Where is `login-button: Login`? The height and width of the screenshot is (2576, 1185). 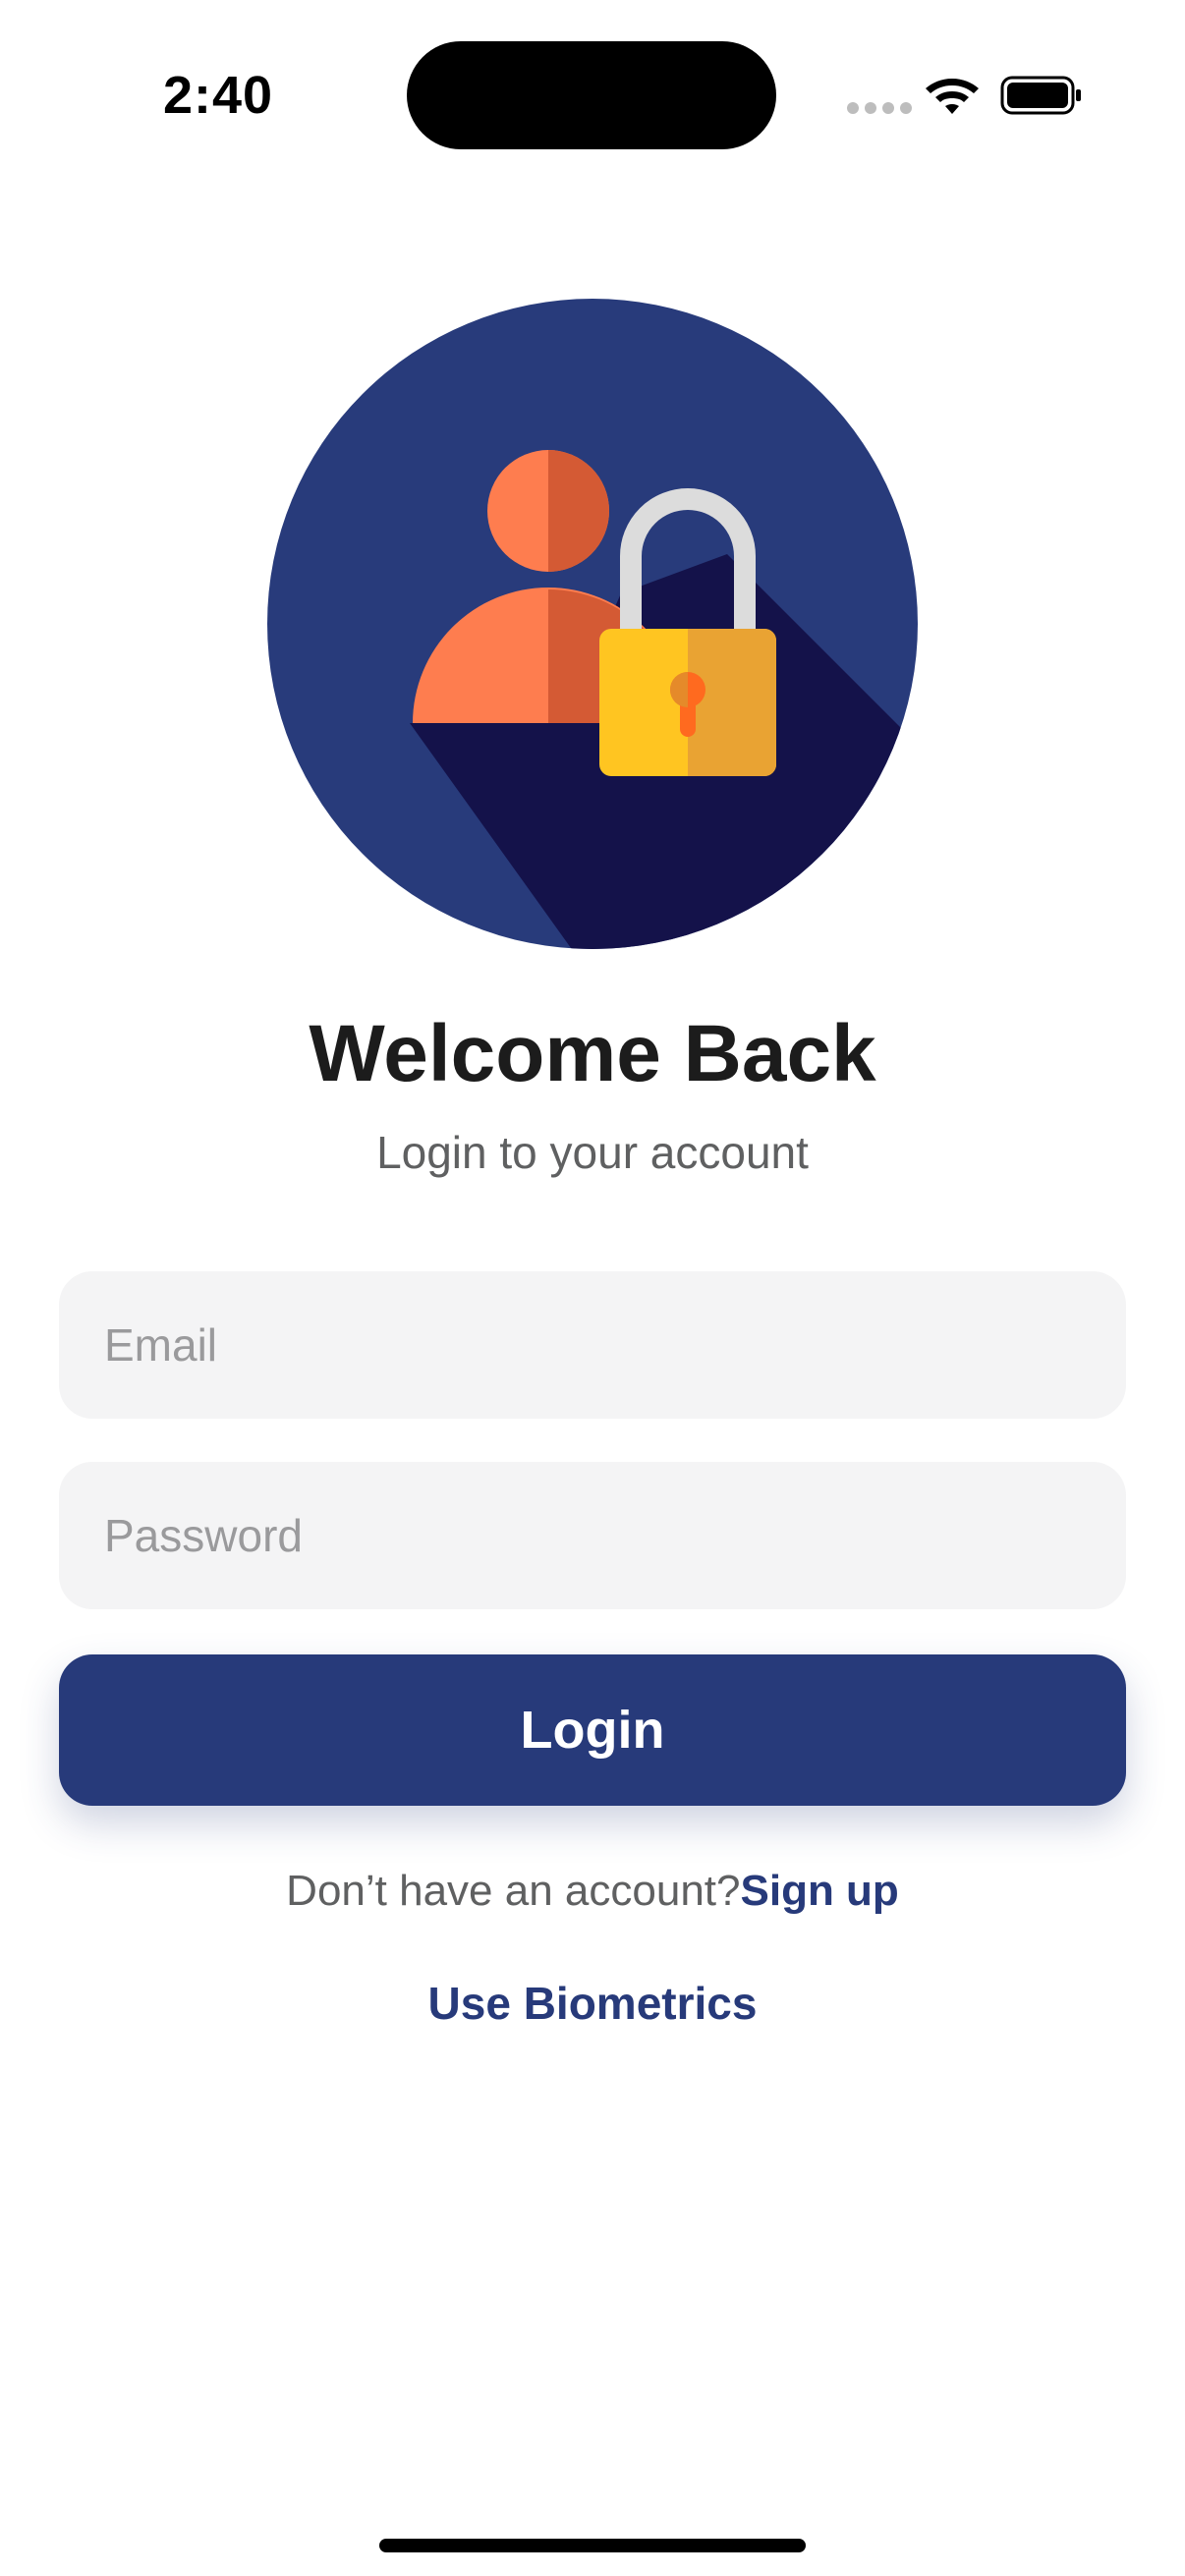 login-button: Login is located at coordinates (592, 1730).